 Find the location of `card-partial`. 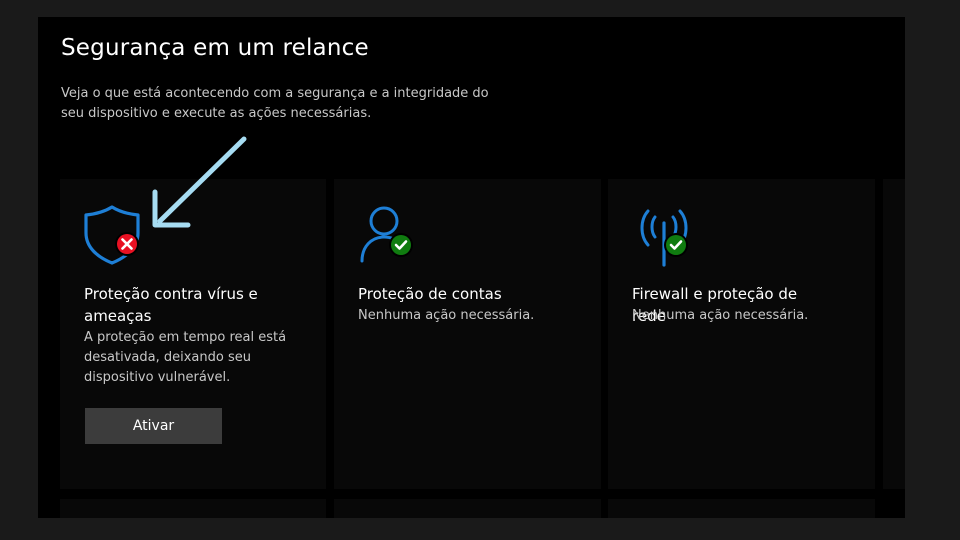

card-partial is located at coordinates (894, 334).